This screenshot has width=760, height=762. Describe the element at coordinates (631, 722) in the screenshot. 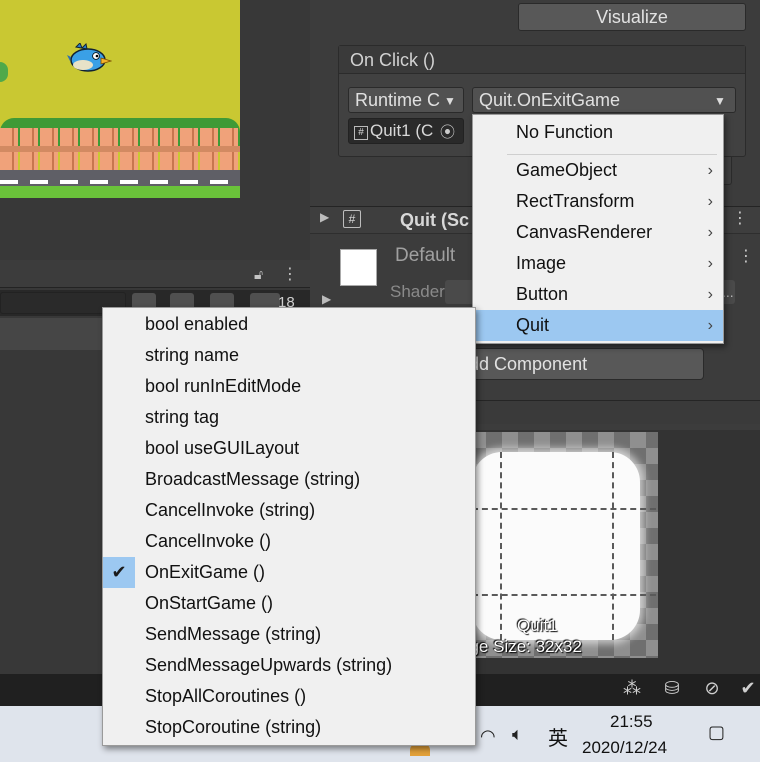

I see `clock-time: 21:55` at that location.